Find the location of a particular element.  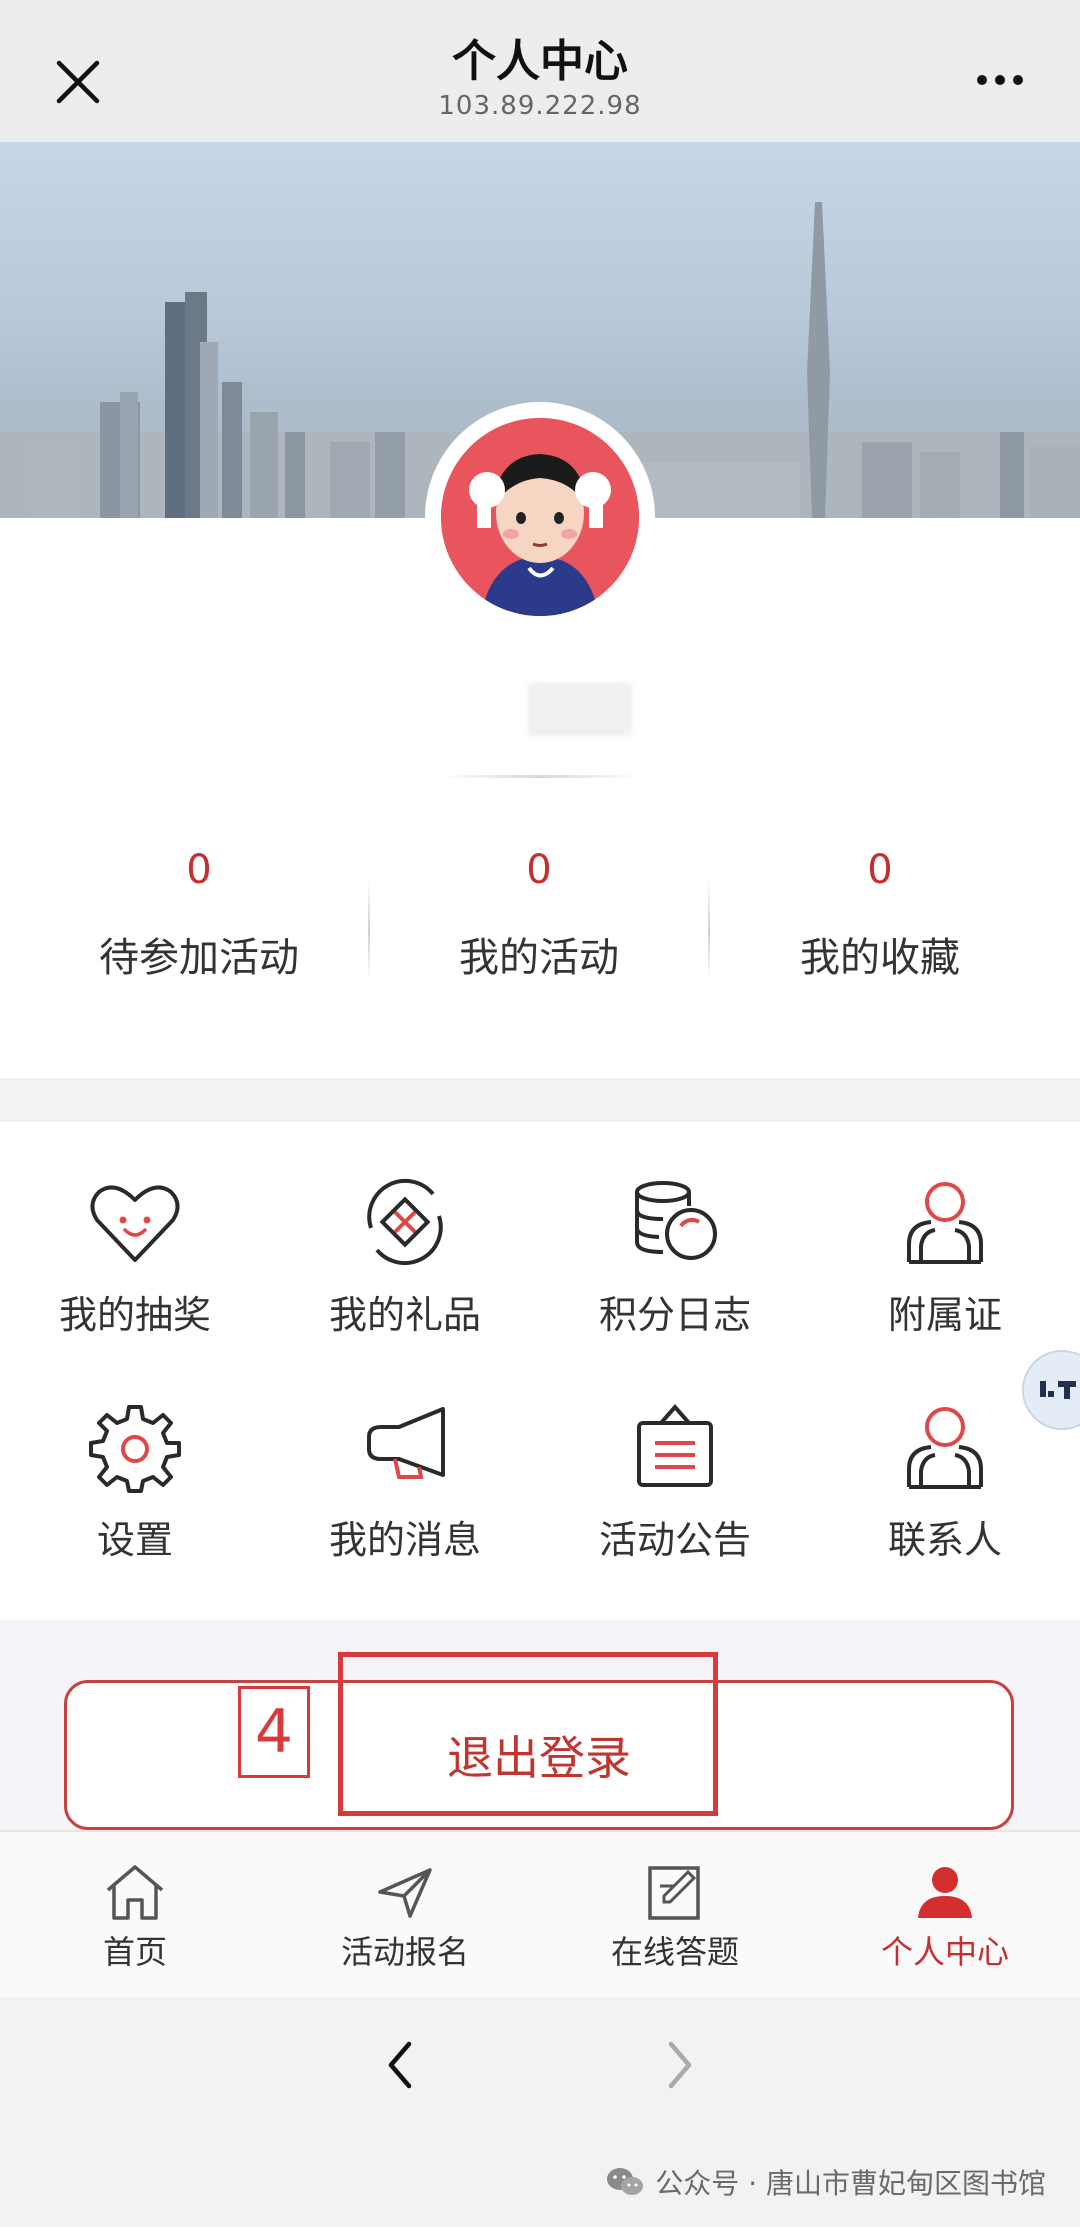

grid-item-gifts: 我的礼品 is located at coordinates (405, 1256).